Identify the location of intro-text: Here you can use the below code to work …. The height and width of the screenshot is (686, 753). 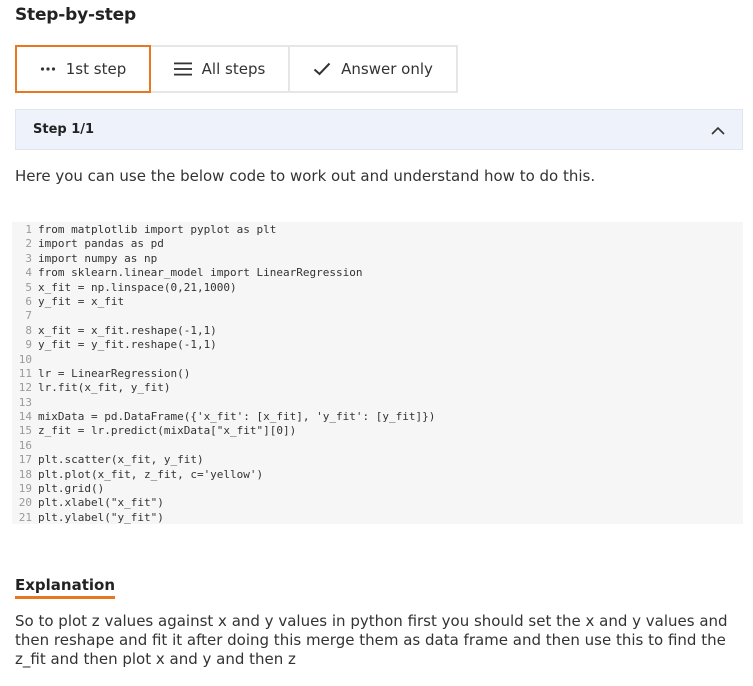
(305, 176).